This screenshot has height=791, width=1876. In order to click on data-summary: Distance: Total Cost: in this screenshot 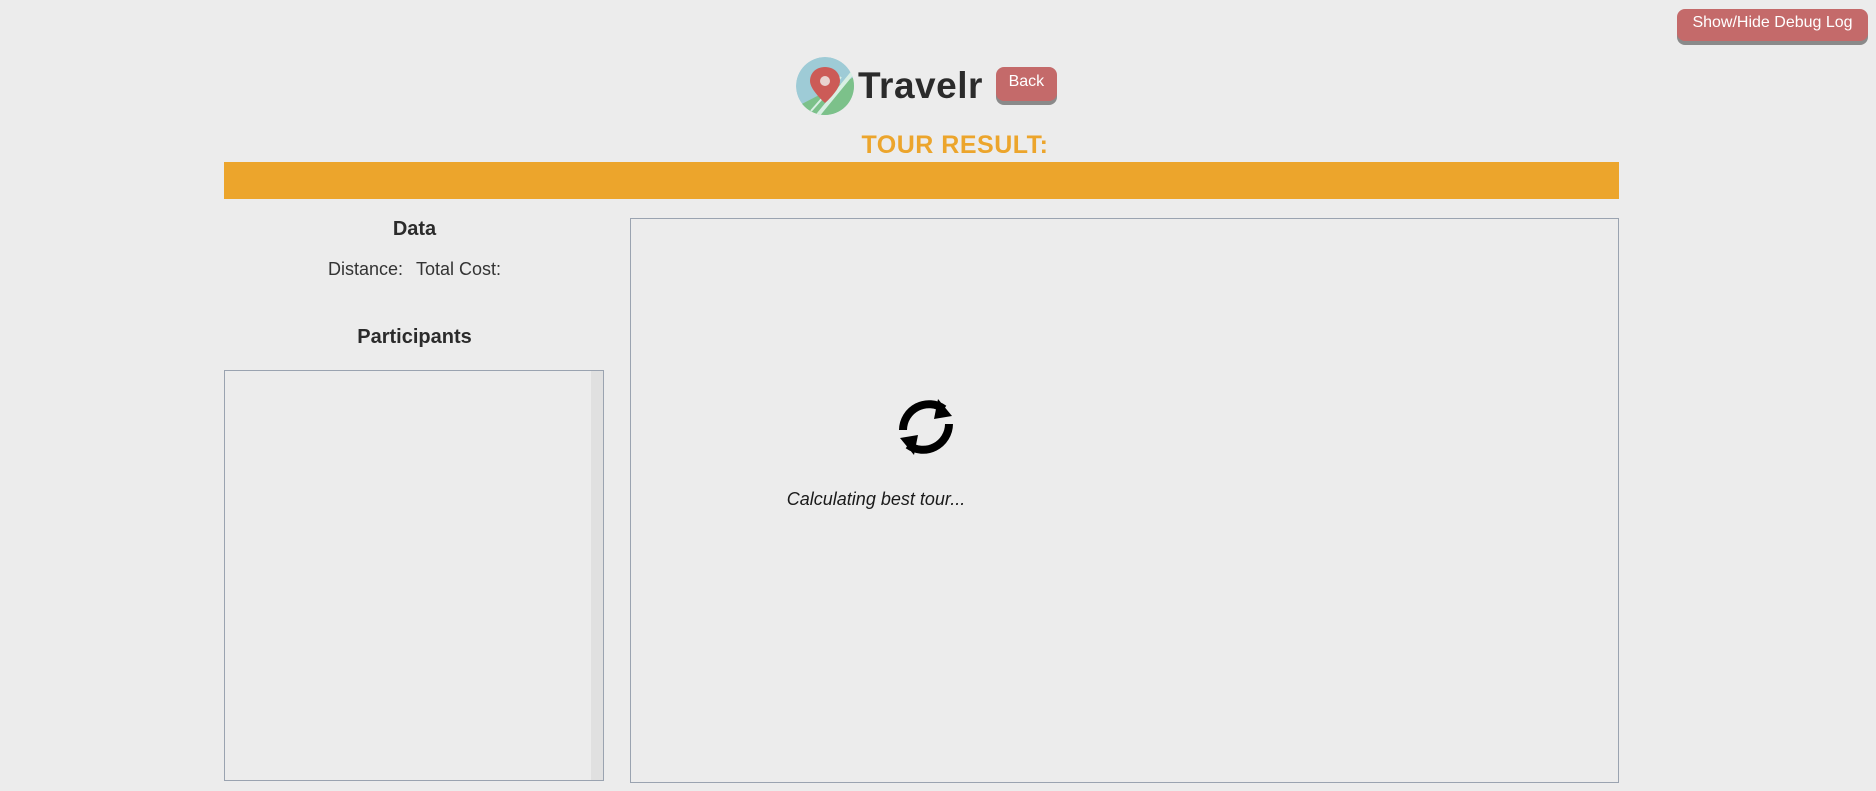, I will do `click(414, 269)`.